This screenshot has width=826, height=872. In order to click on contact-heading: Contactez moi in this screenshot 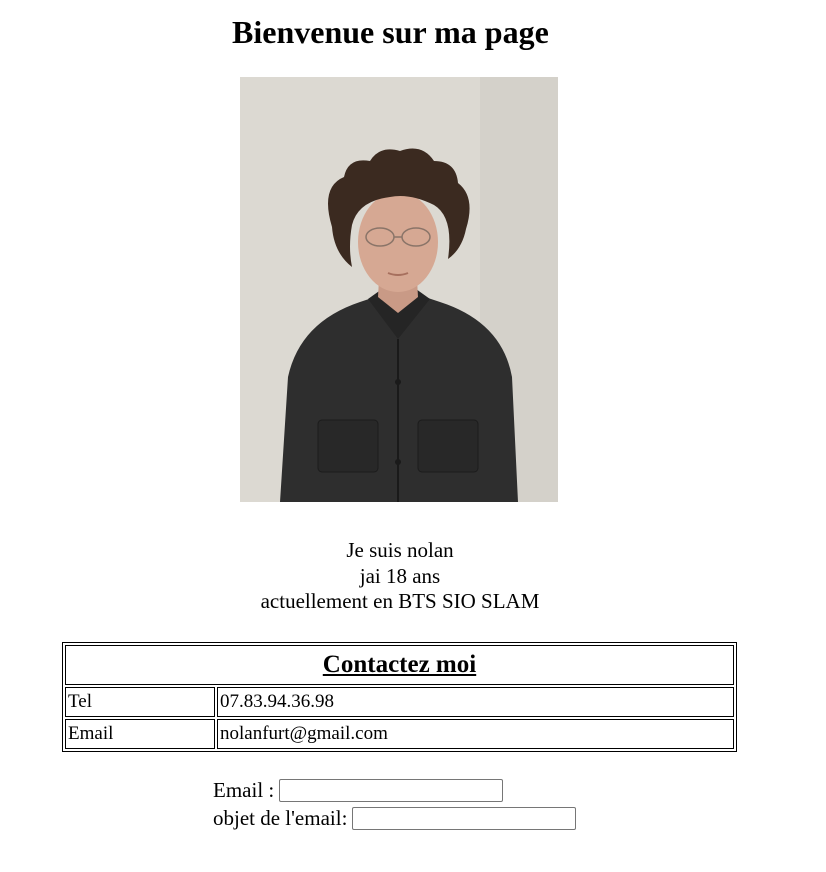, I will do `click(399, 665)`.